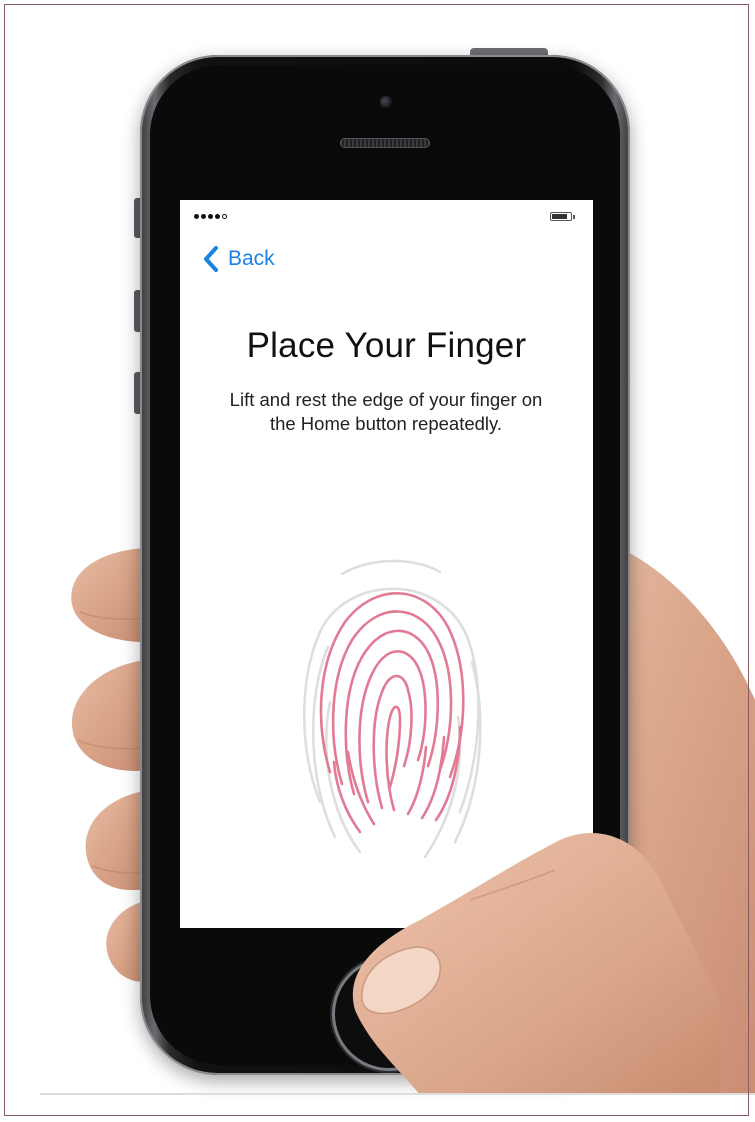 The height and width of the screenshot is (1122, 755). Describe the element at coordinates (536, 964) in the screenshot. I see `thumb-illustration` at that location.